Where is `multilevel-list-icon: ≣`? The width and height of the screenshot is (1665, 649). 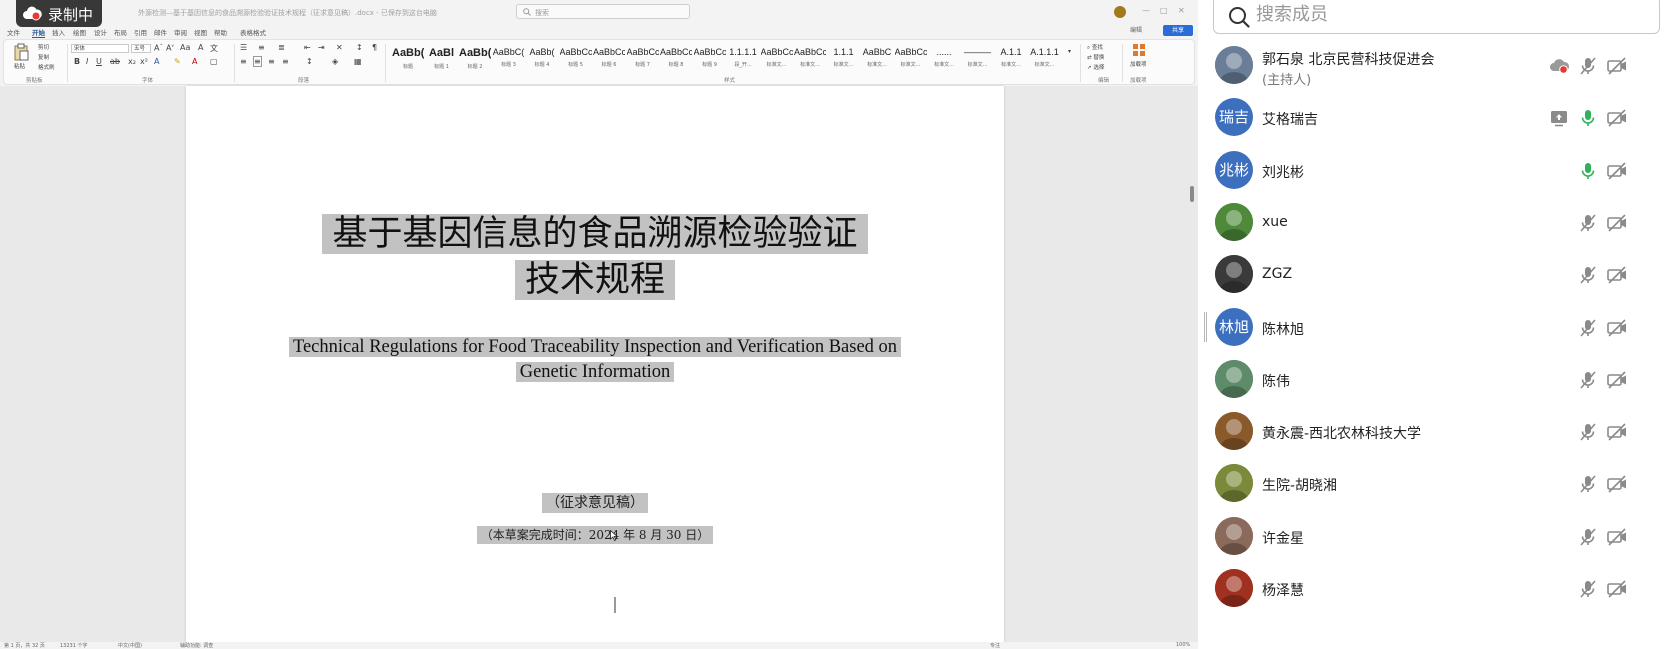 multilevel-list-icon: ≣ is located at coordinates (281, 47).